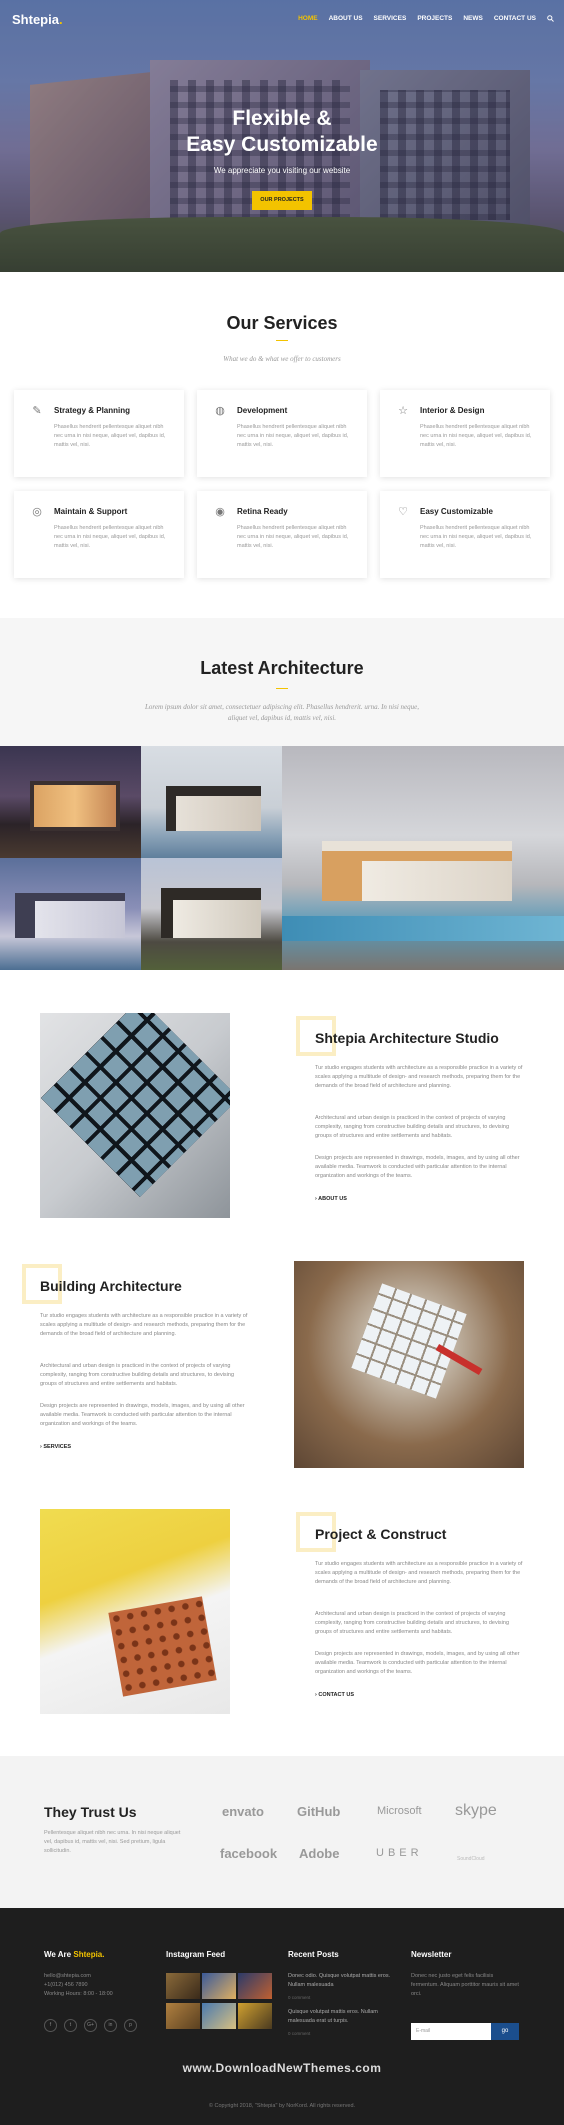 The height and width of the screenshot is (2125, 564). Describe the element at coordinates (390, 19) in the screenshot. I see `nav-services: SERVICES` at that location.